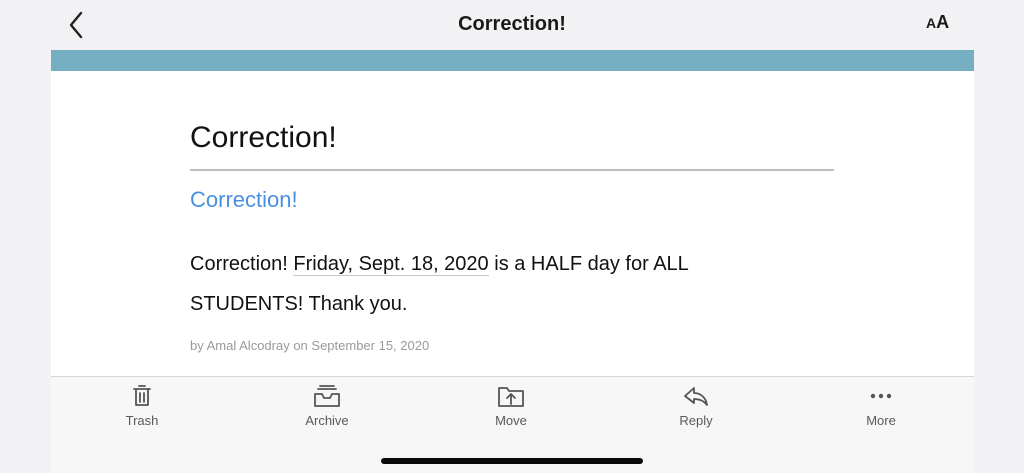 The width and height of the screenshot is (1024, 473). I want to click on archive-label: Archive, so click(327, 420).